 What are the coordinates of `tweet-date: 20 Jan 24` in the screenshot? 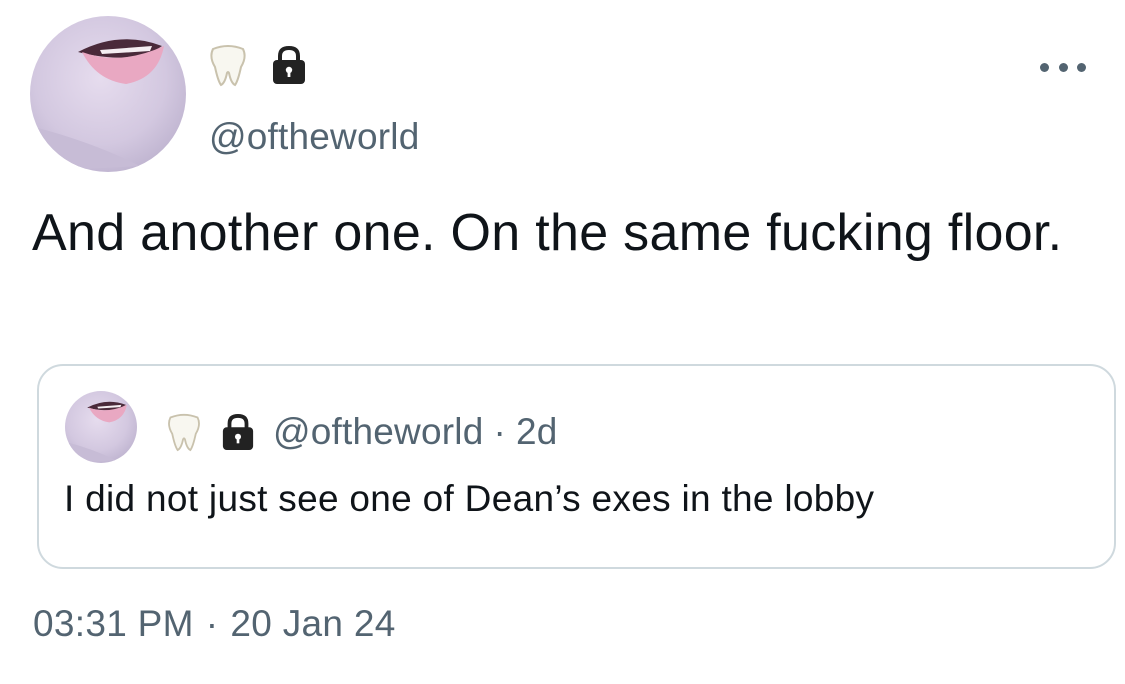 It's located at (313, 623).